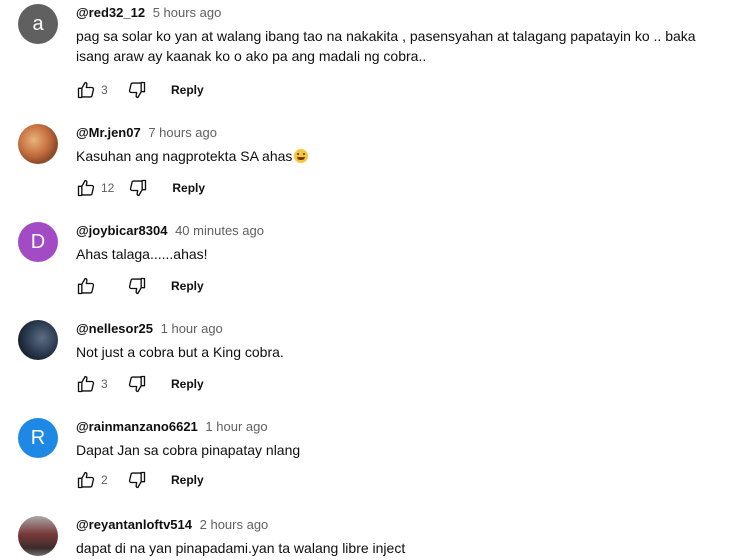 The image size is (750, 560). Describe the element at coordinates (234, 524) in the screenshot. I see `timestamp: 2 hours ago` at that location.